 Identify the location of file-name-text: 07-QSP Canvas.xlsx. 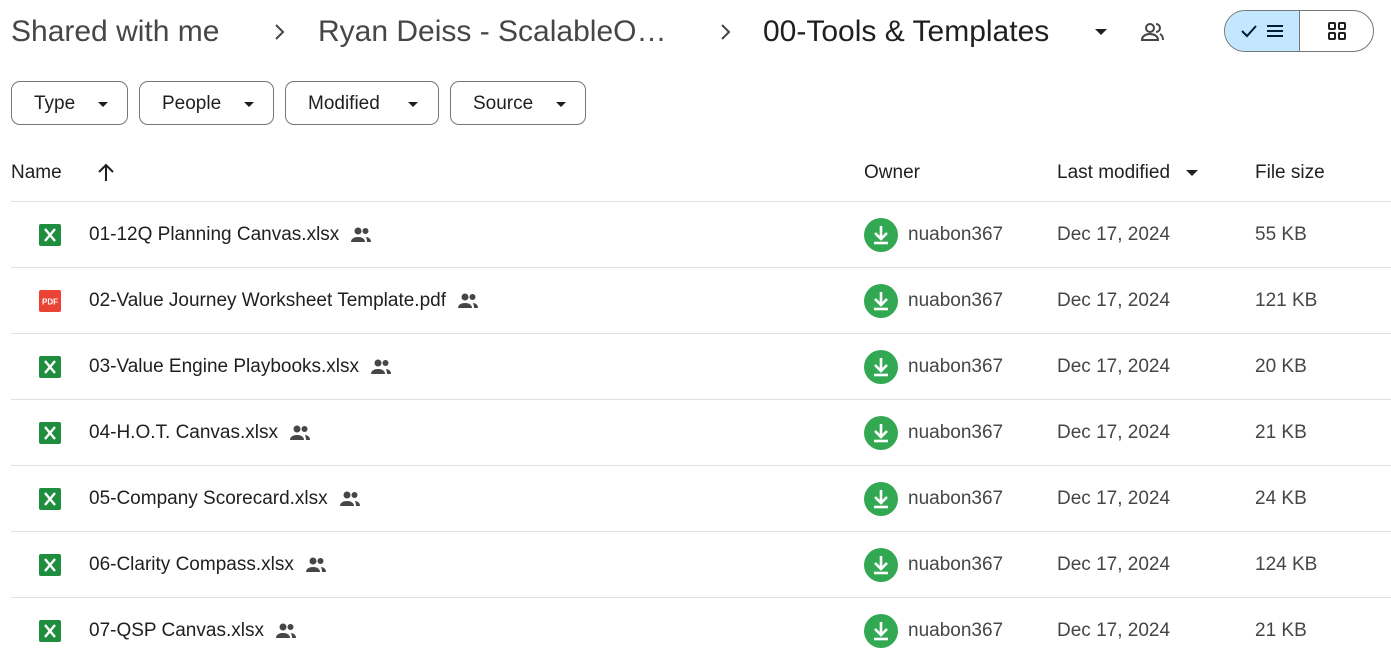
(176, 630).